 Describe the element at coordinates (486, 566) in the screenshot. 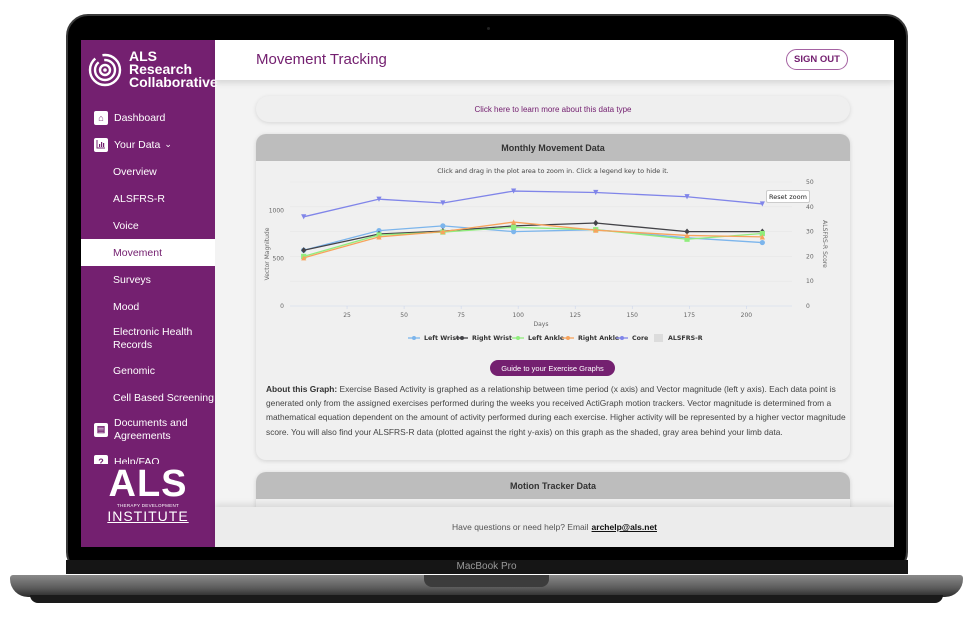

I see `device-label: MacBook Pro` at that location.